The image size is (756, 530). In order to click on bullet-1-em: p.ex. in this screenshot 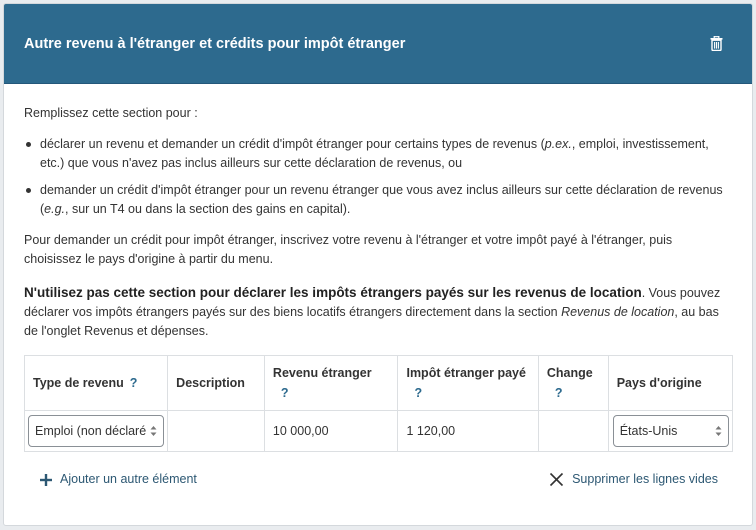, I will do `click(558, 144)`.